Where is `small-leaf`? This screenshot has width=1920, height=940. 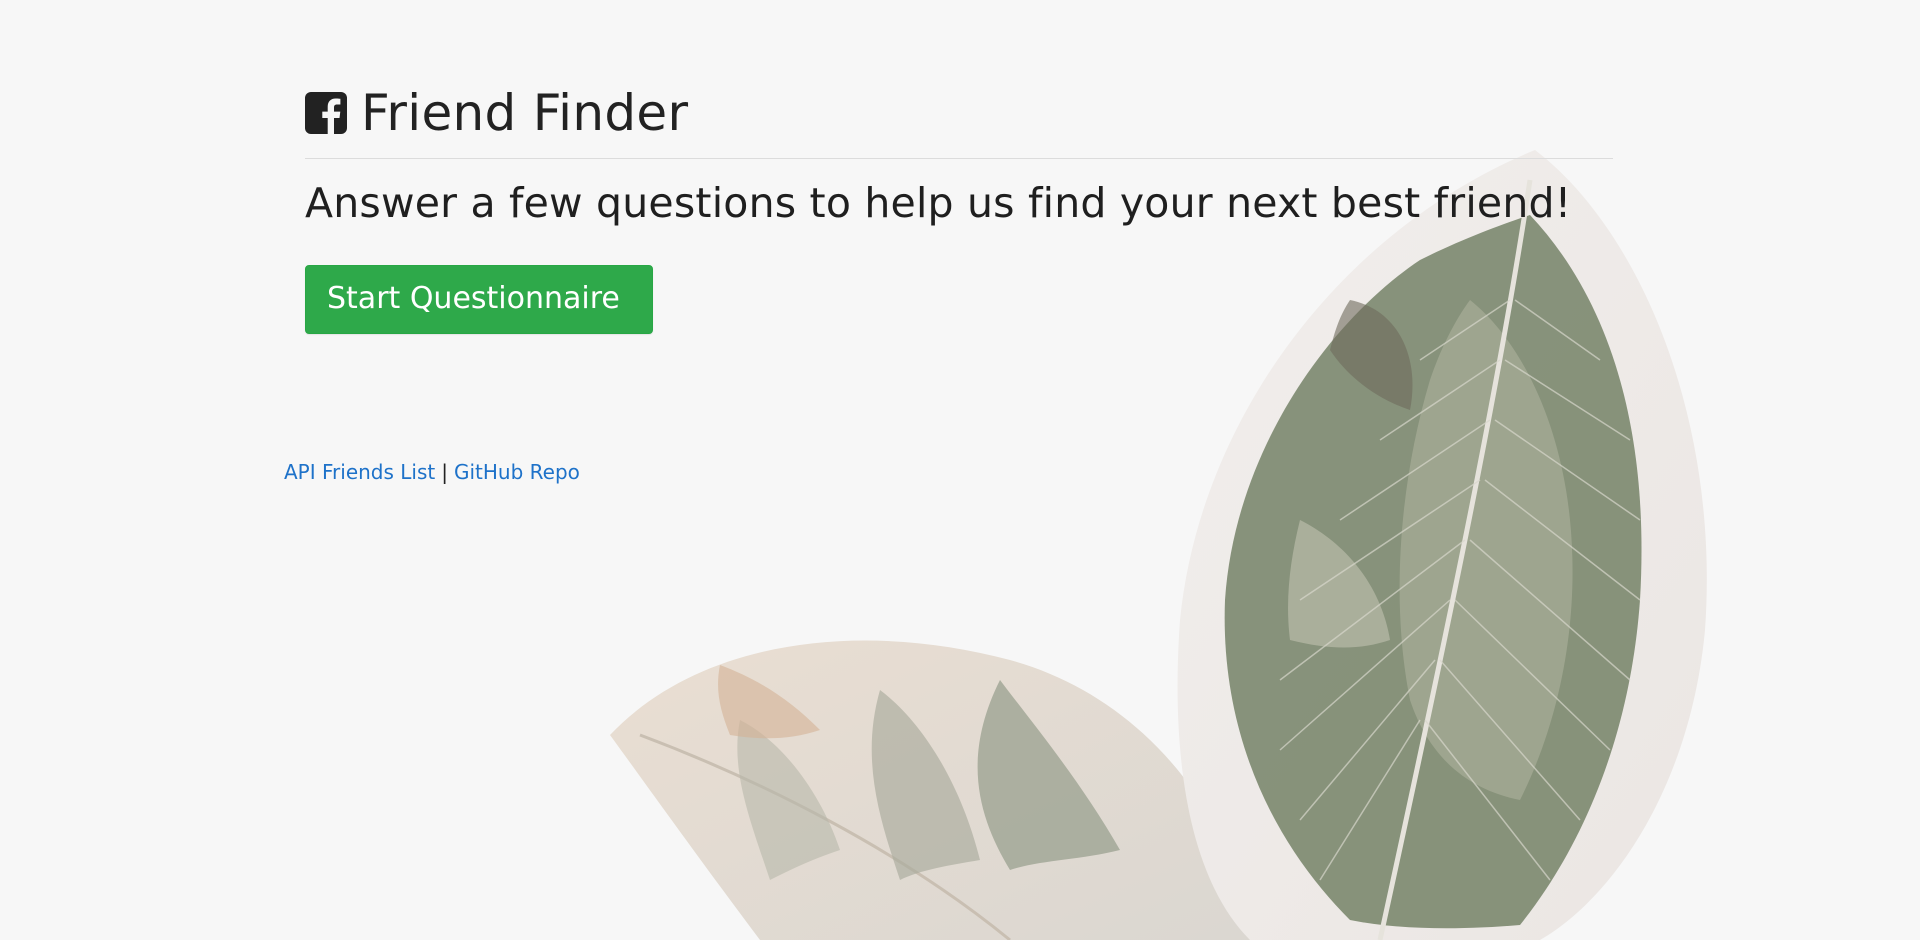 small-leaf is located at coordinates (935, 790).